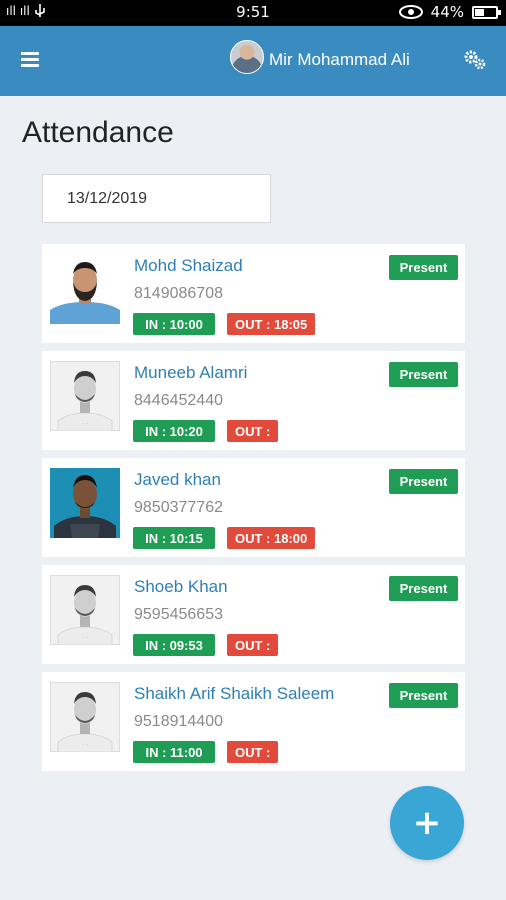 This screenshot has width=506, height=900. What do you see at coordinates (178, 721) in the screenshot?
I see `employee-phone: 9518914400` at bounding box center [178, 721].